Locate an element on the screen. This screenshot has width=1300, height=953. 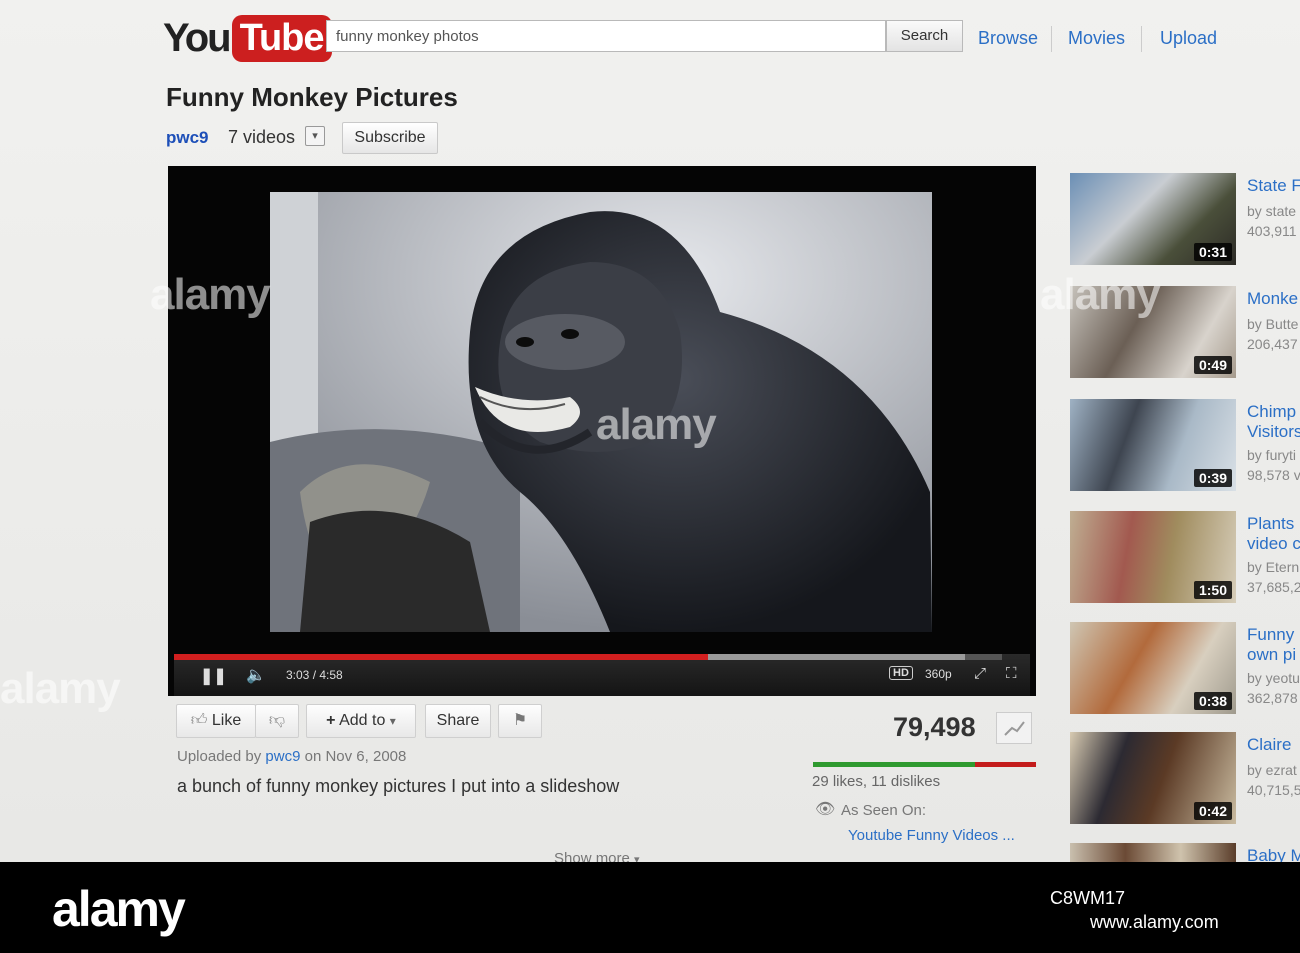
related-by: by ezrat is located at coordinates (1272, 770).